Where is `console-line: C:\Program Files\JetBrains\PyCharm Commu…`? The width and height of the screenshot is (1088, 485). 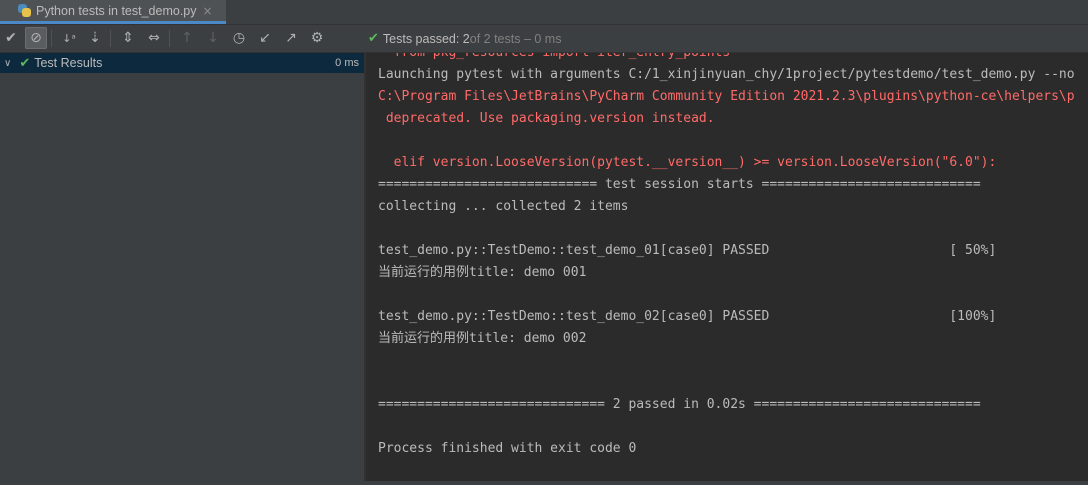
console-line: C:\Program Files\JetBrains\PyCharm Commu… is located at coordinates (726, 96).